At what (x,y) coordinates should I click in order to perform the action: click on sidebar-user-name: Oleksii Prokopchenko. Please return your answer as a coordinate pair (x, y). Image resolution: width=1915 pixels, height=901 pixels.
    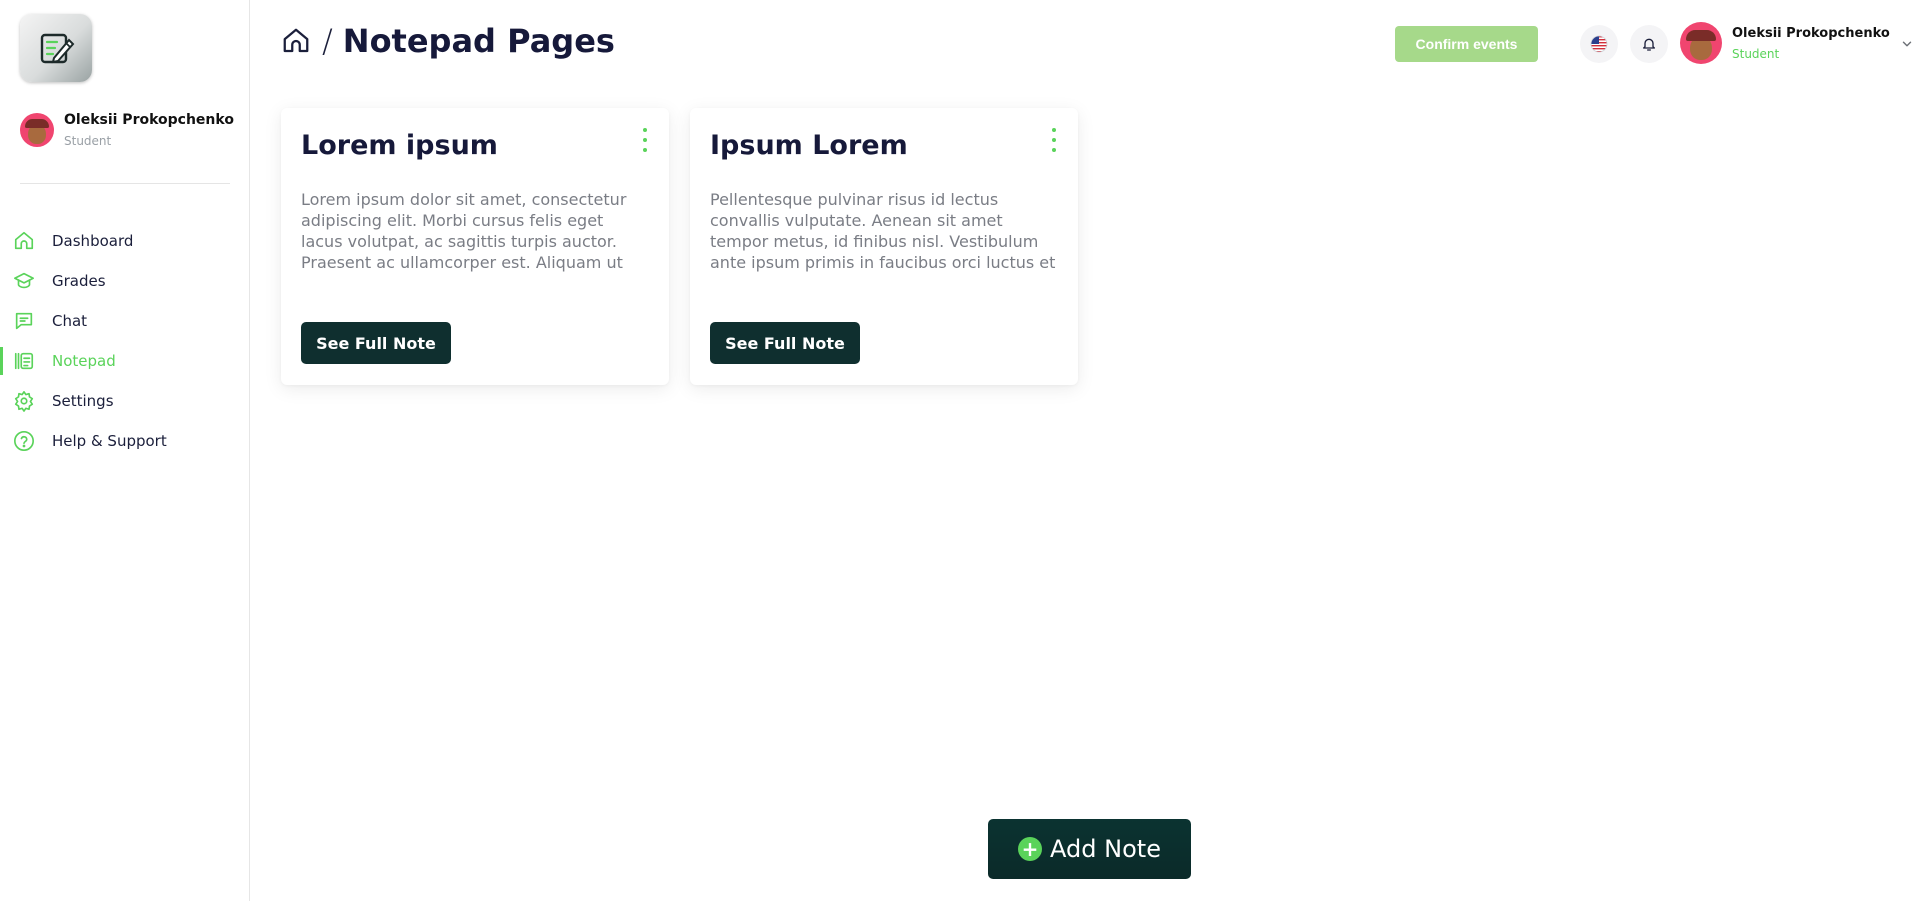
    Looking at the image, I should click on (149, 120).